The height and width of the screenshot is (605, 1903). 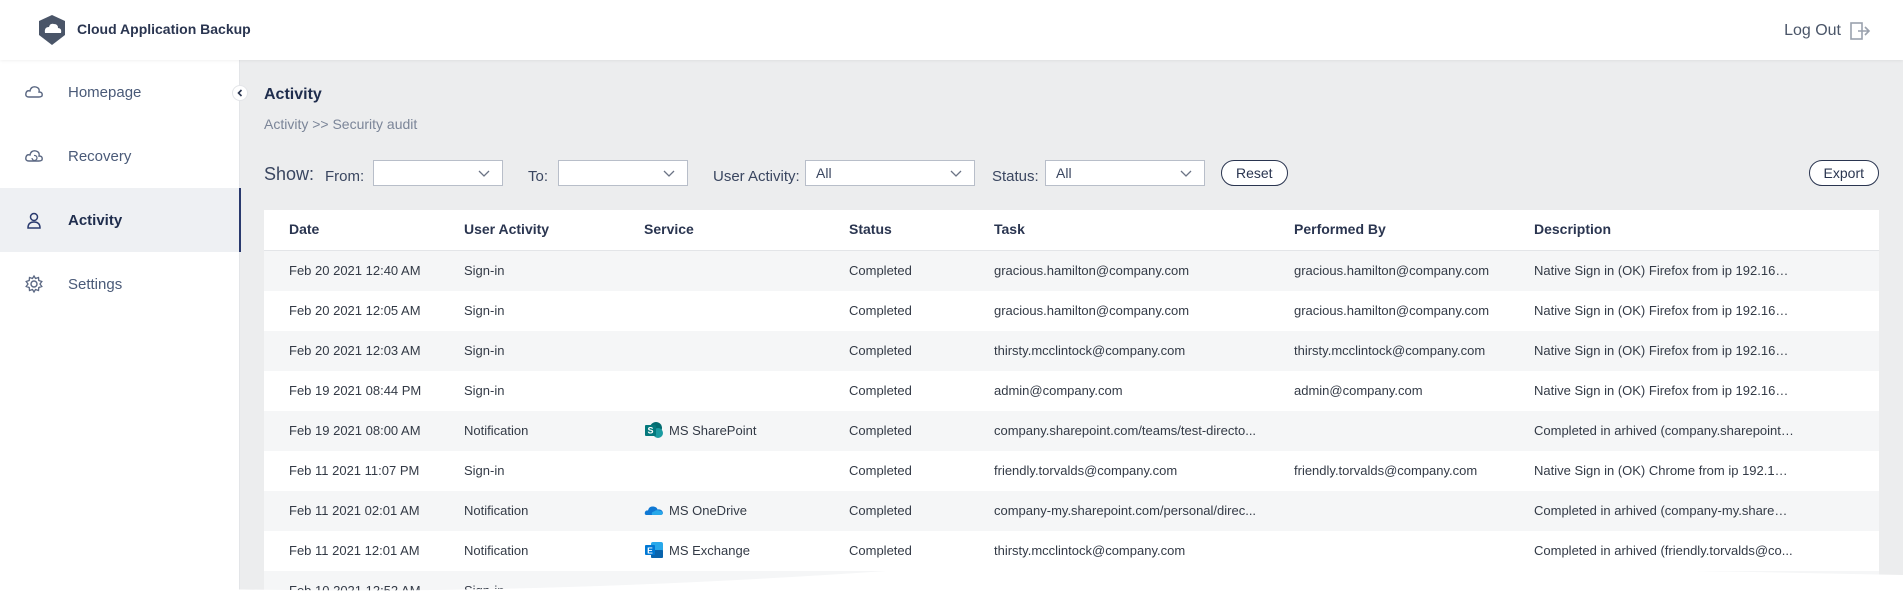 What do you see at coordinates (1860, 31) in the screenshot?
I see `logout-icon` at bounding box center [1860, 31].